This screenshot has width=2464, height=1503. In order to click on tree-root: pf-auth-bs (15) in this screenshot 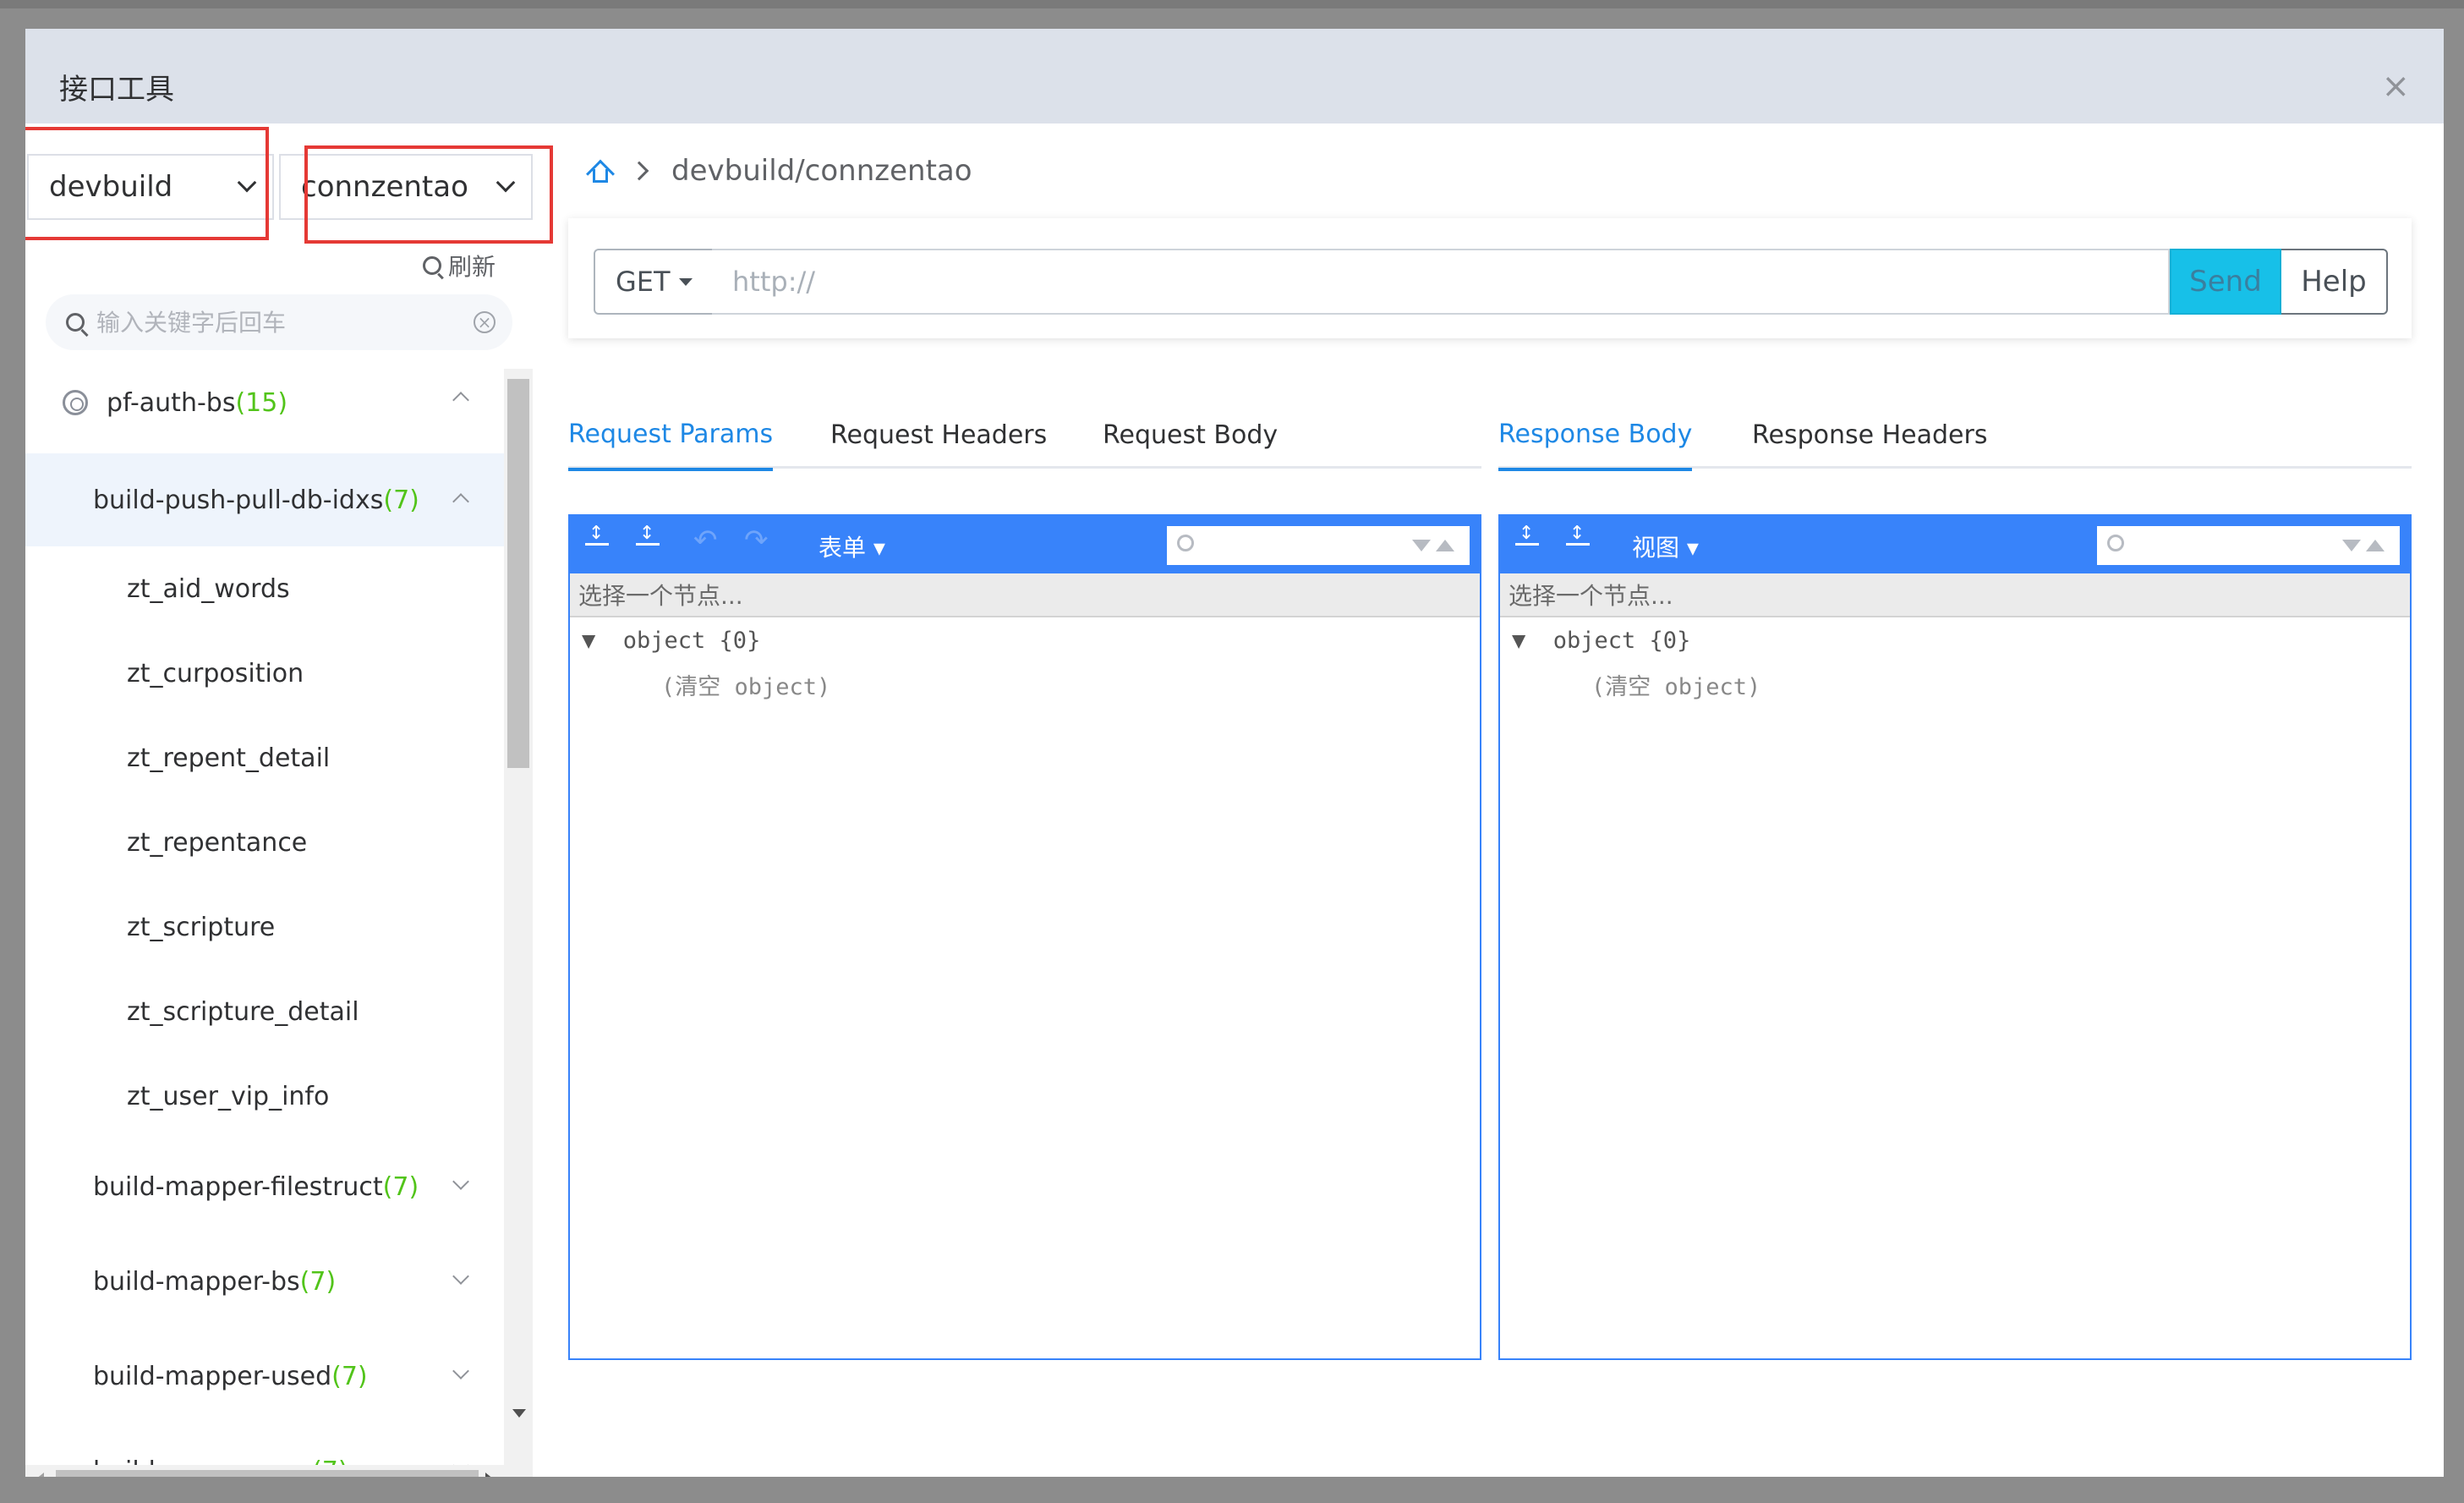, I will do `click(264, 402)`.